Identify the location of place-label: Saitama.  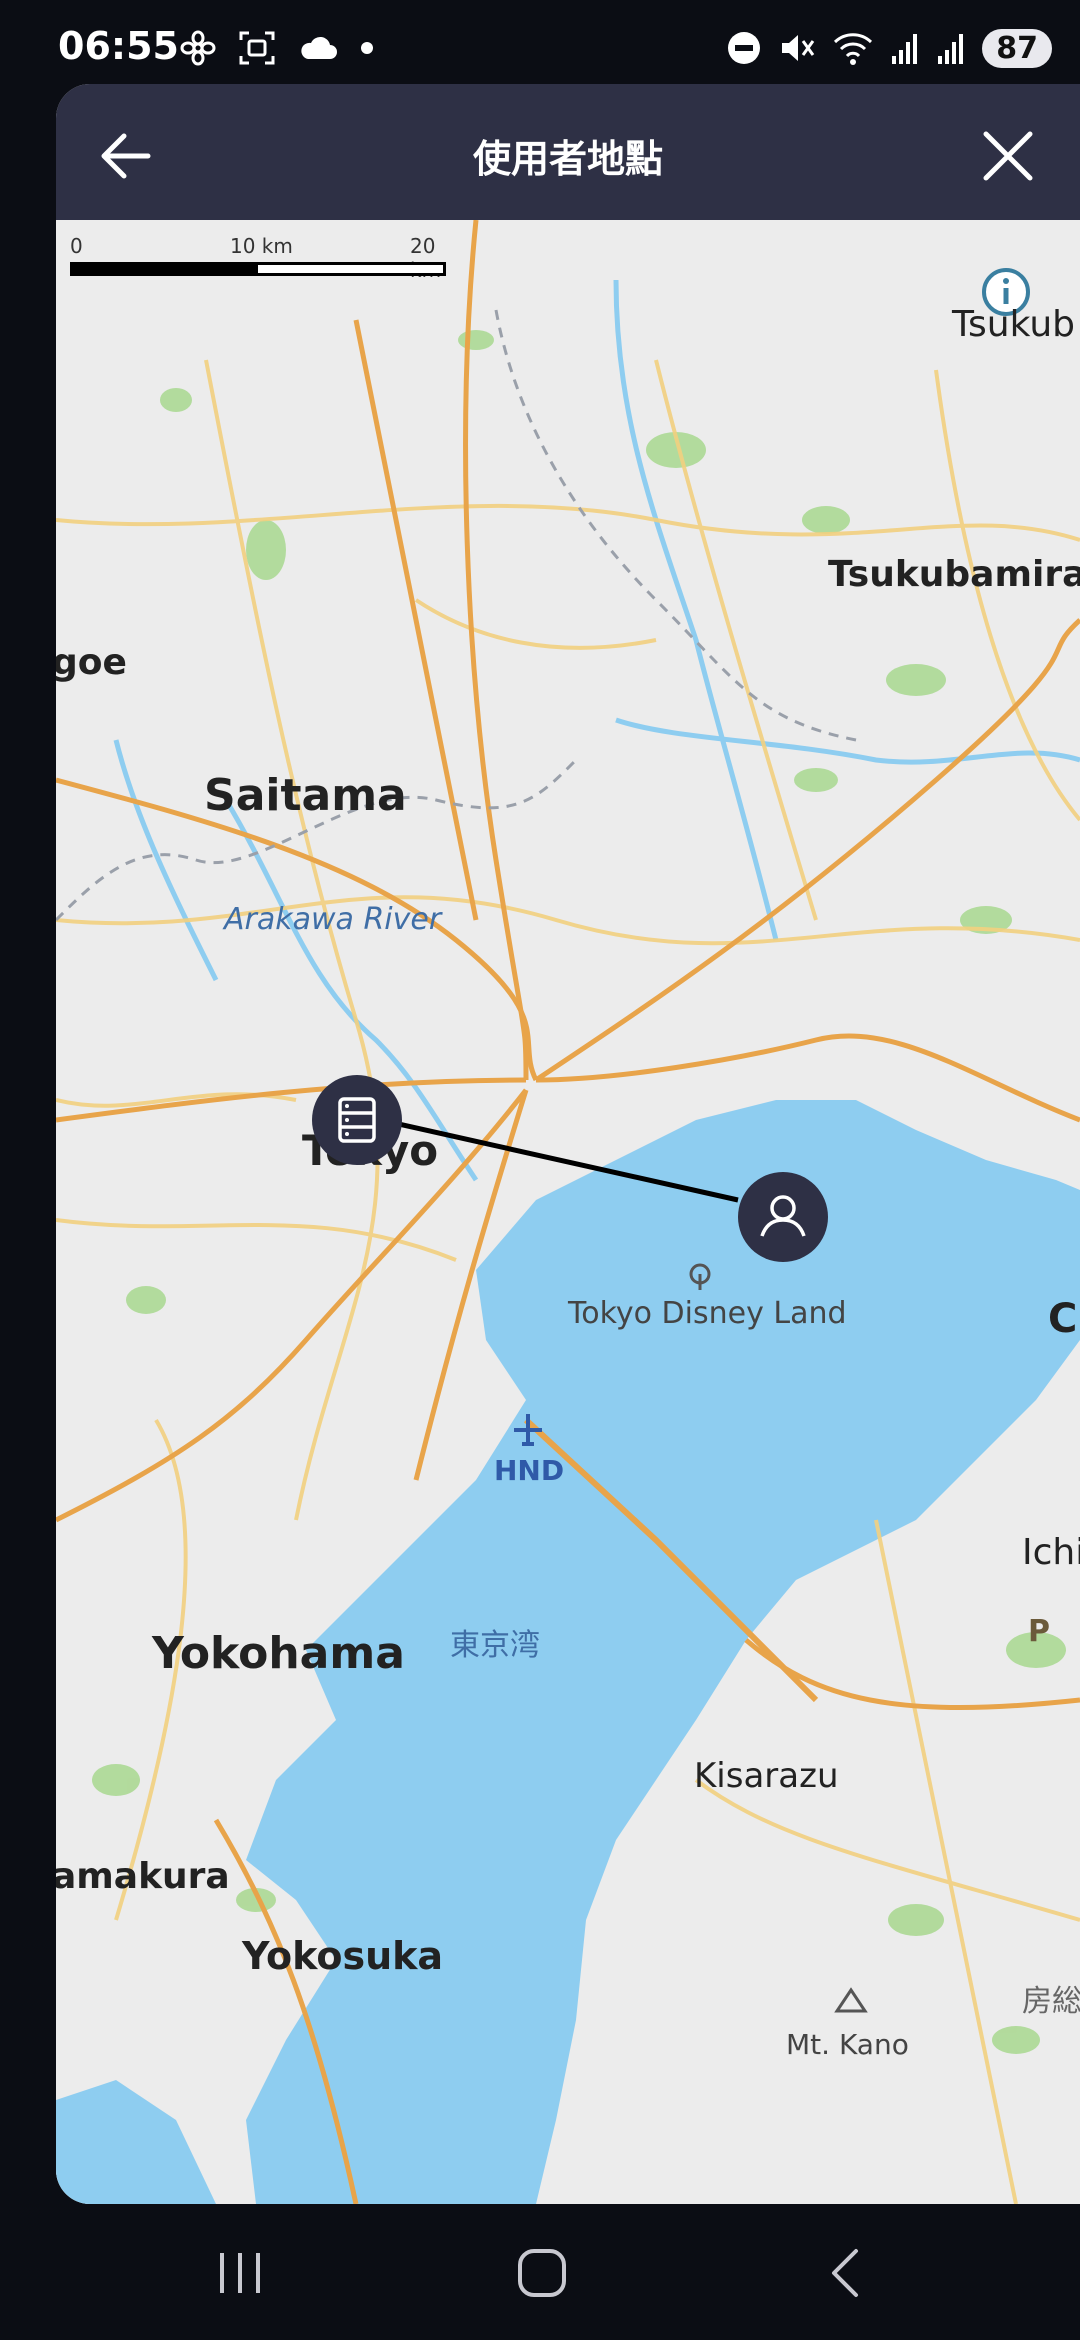
(305, 795).